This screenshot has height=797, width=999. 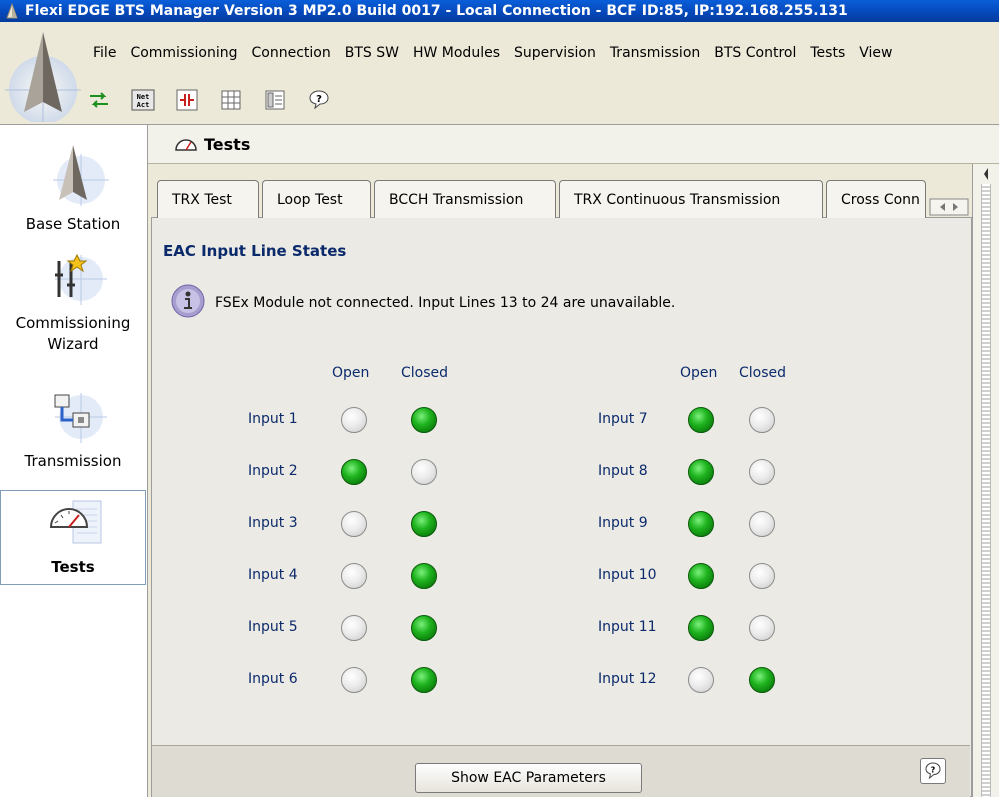 What do you see at coordinates (275, 100) in the screenshot?
I see `panel-icon` at bounding box center [275, 100].